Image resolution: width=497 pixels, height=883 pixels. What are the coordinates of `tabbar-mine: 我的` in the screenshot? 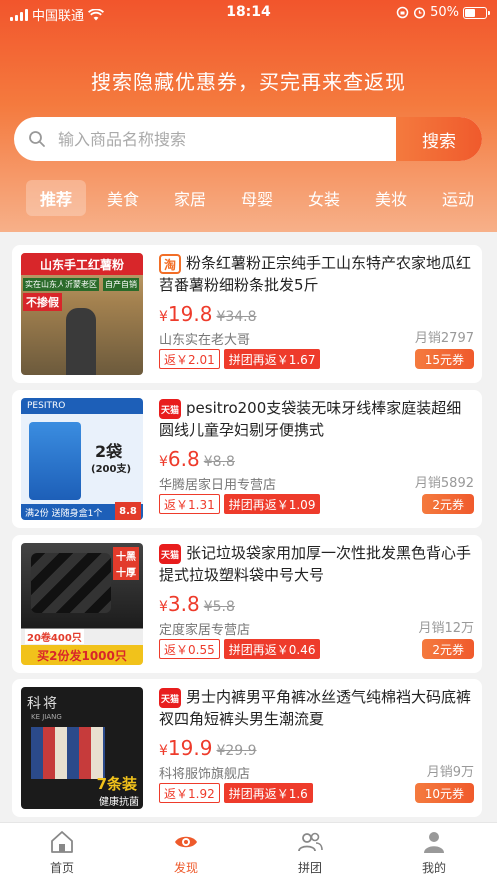 It's located at (434, 854).